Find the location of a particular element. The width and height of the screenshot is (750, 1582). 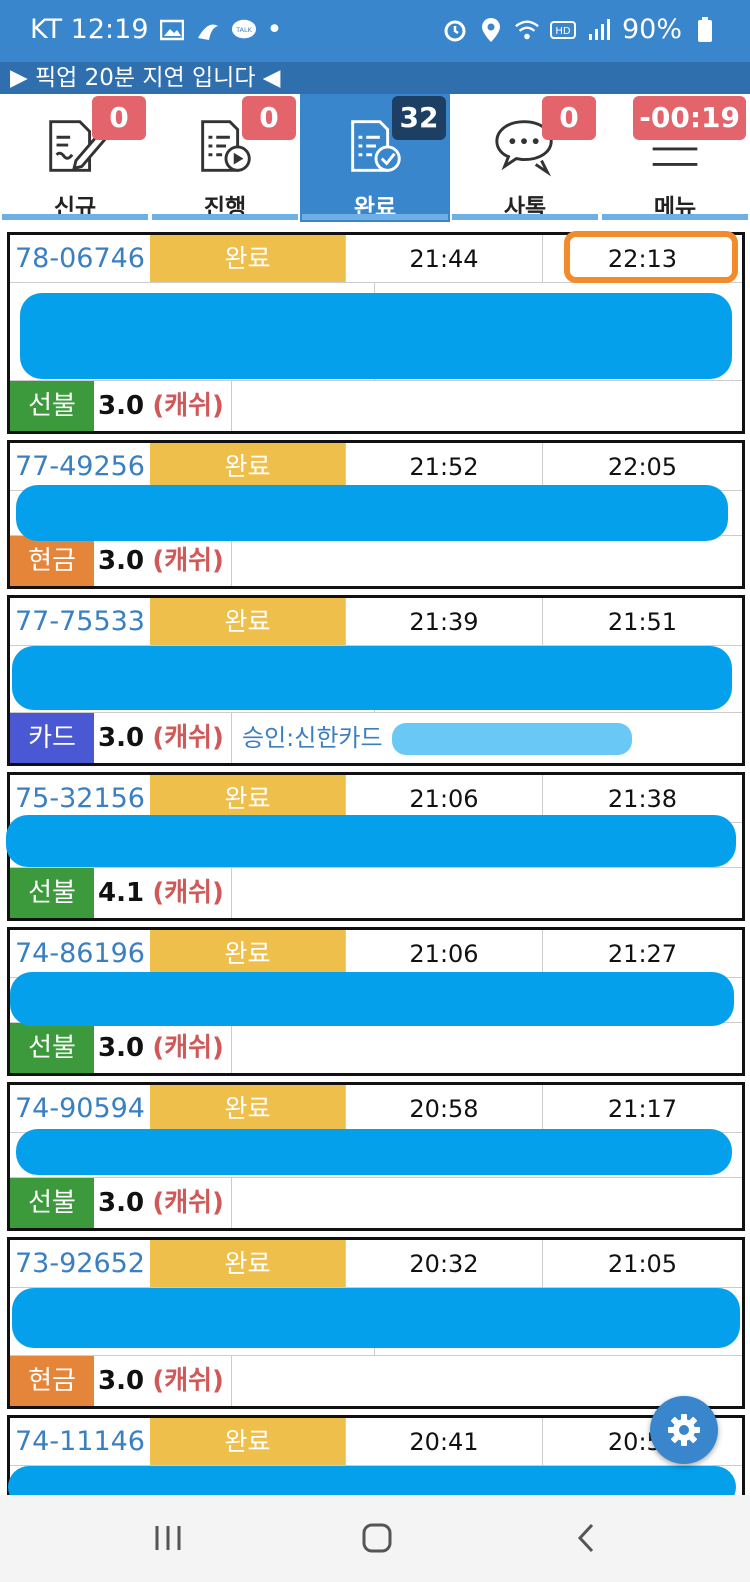

order-header-row: 74-11146 완료 20:41 20:57 is located at coordinates (376, 1442).